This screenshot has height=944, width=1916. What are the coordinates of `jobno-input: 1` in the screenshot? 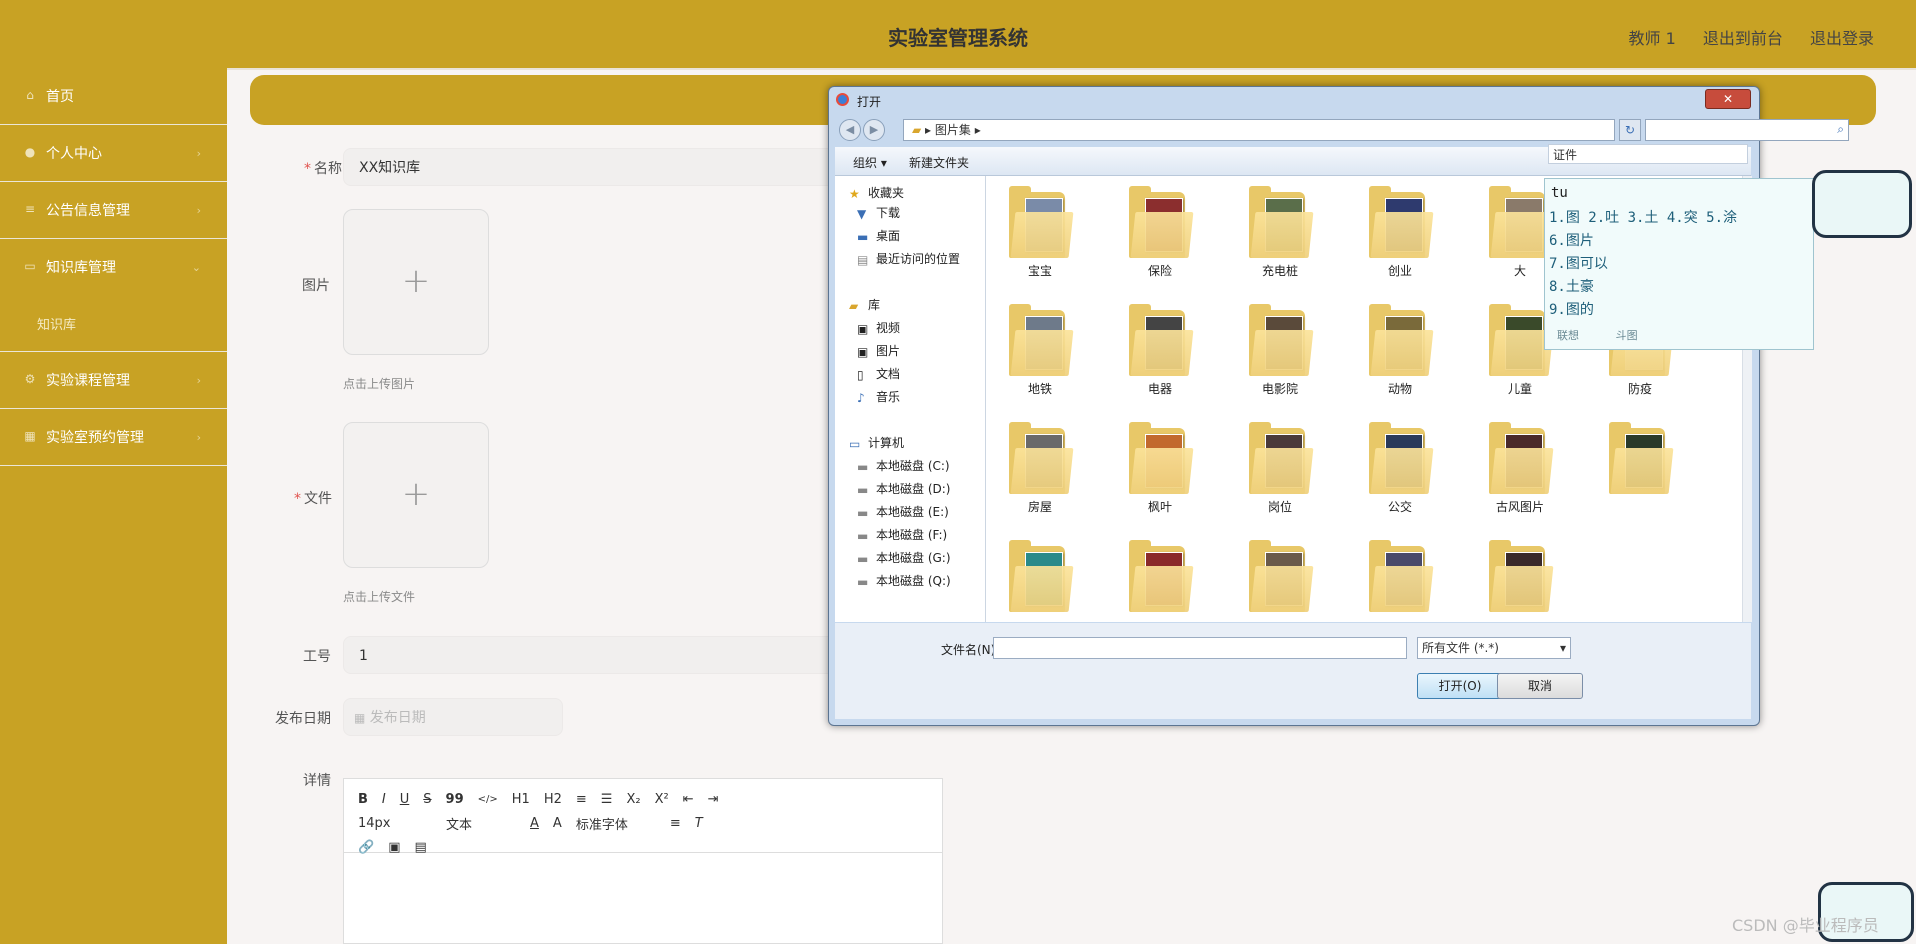 It's located at (593, 655).